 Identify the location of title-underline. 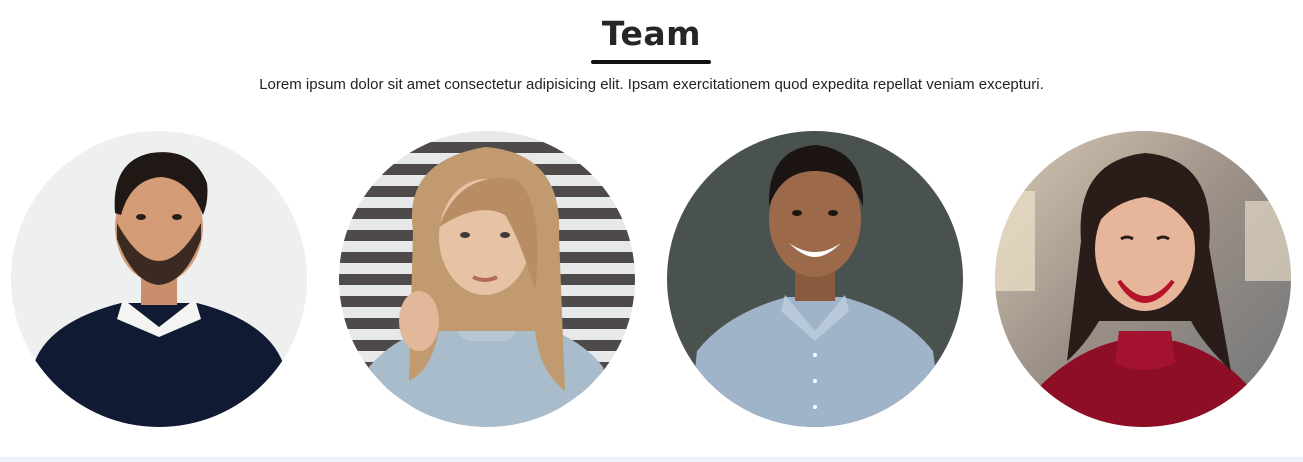
(651, 62).